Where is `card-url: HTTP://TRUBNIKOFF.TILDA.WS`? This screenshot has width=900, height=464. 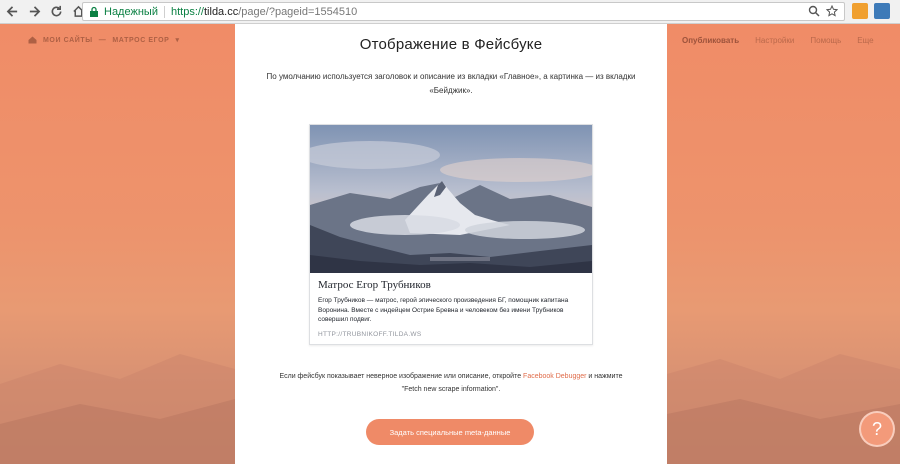 card-url: HTTP://TRUBNIKOFF.TILDA.WS is located at coordinates (370, 334).